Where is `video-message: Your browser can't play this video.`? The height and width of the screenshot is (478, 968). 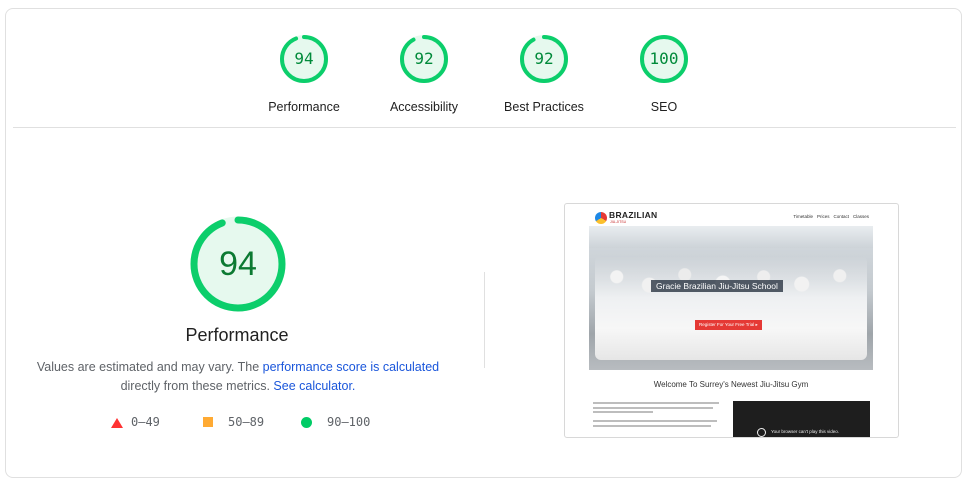
video-message: Your browser can't play this video. is located at coordinates (805, 431).